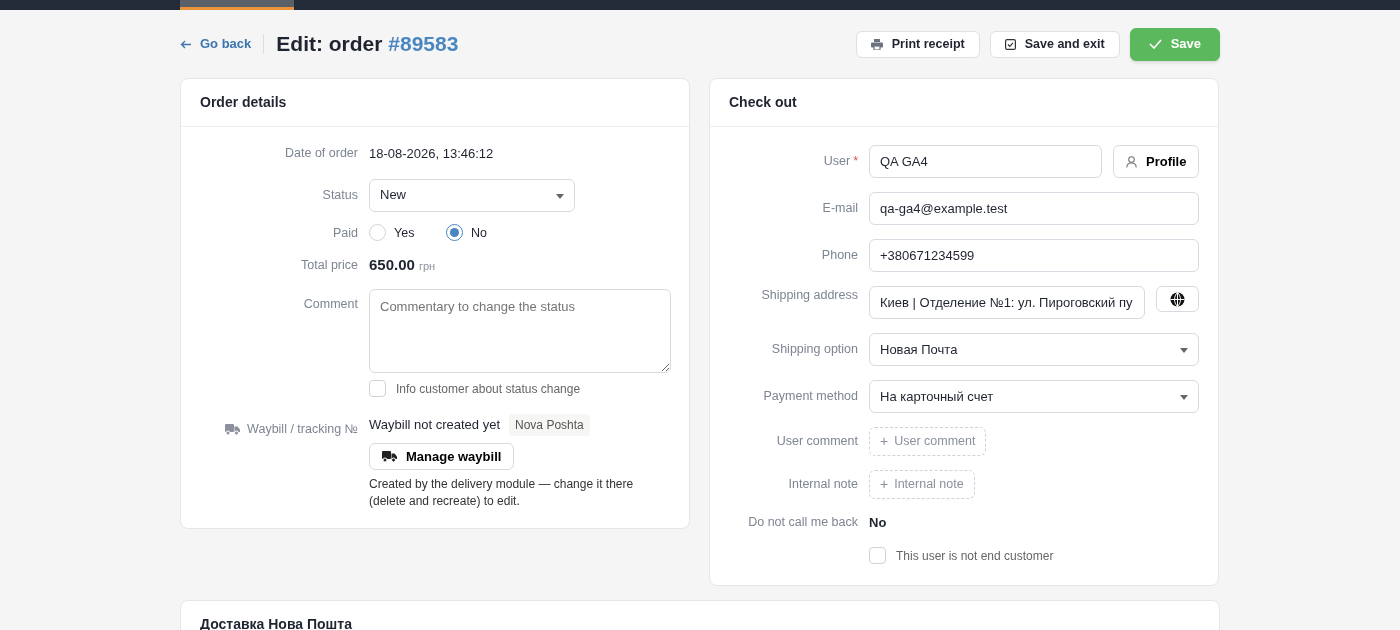  I want to click on field-label: Status, so click(339, 195).